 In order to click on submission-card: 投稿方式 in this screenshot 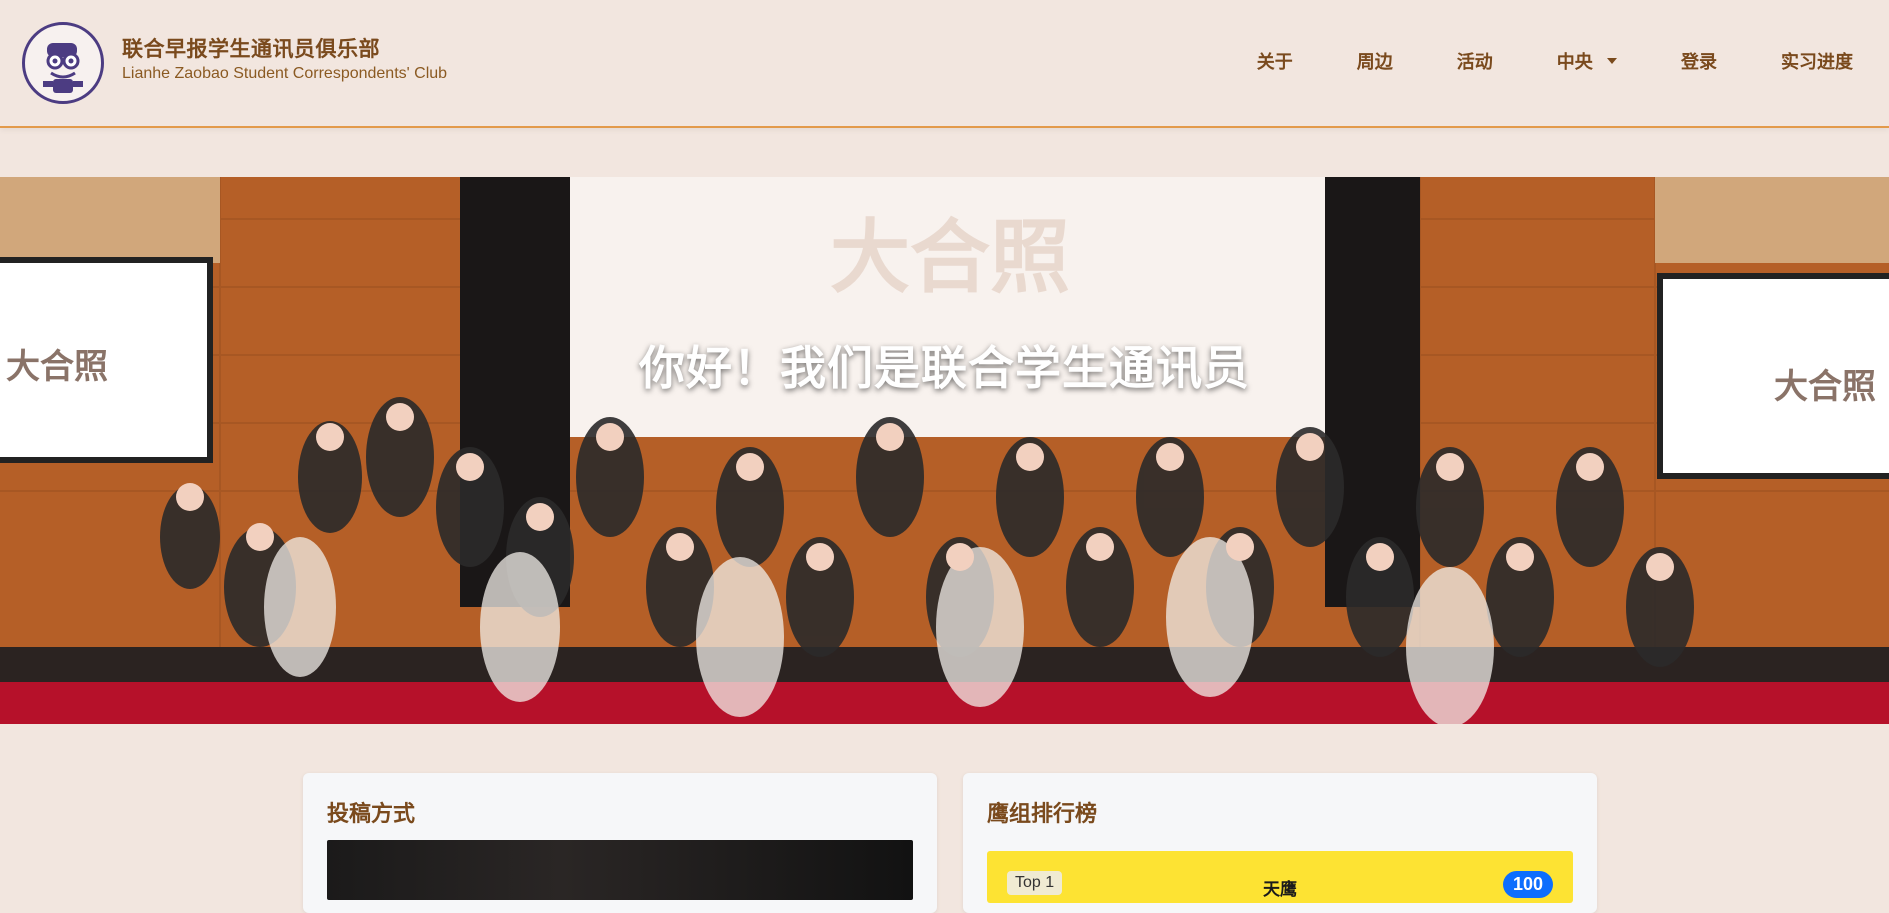, I will do `click(620, 843)`.